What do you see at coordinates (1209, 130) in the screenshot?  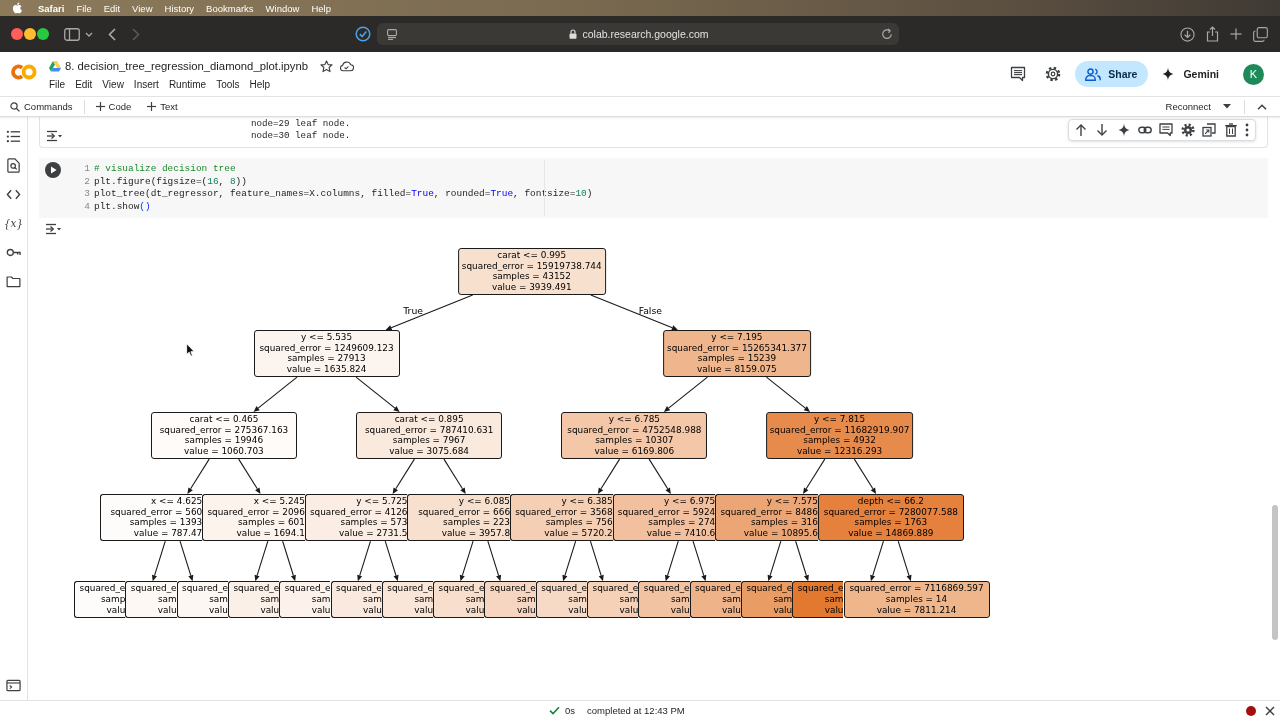 I see `mirror-cell-icon` at bounding box center [1209, 130].